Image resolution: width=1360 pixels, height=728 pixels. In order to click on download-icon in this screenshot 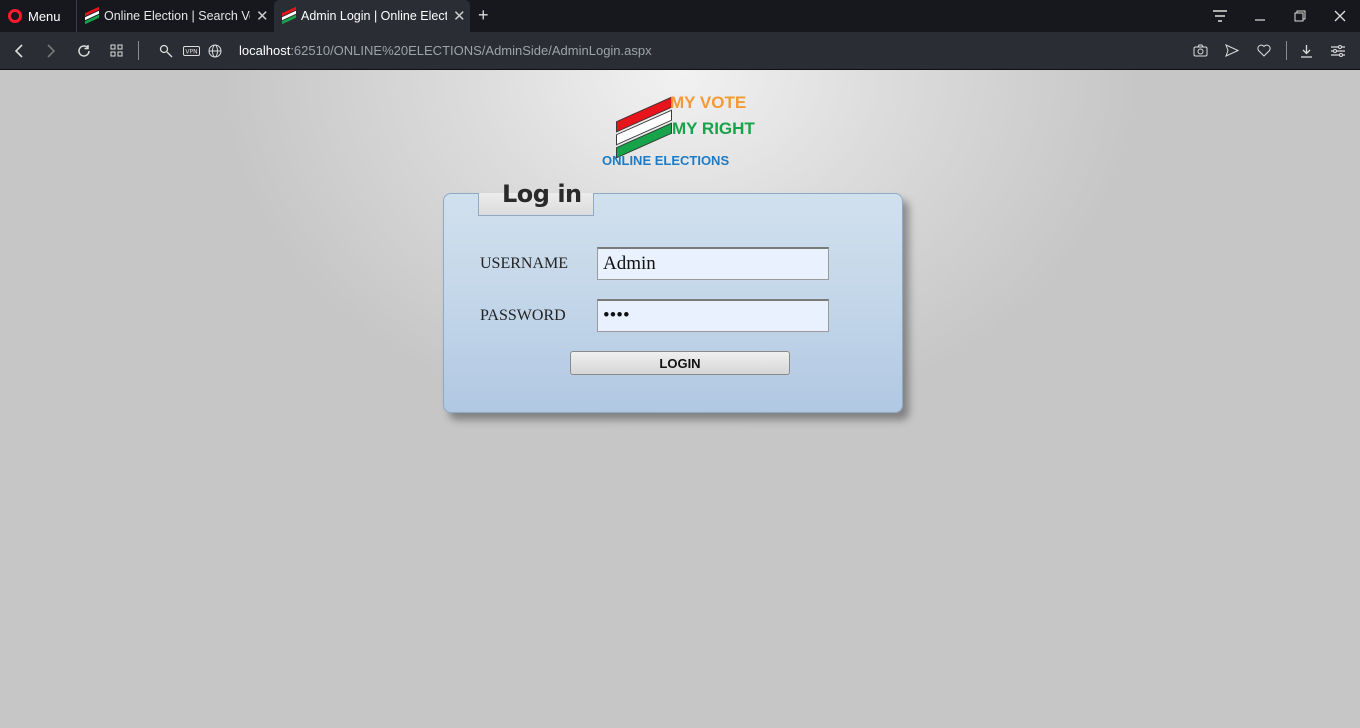, I will do `click(1306, 50)`.